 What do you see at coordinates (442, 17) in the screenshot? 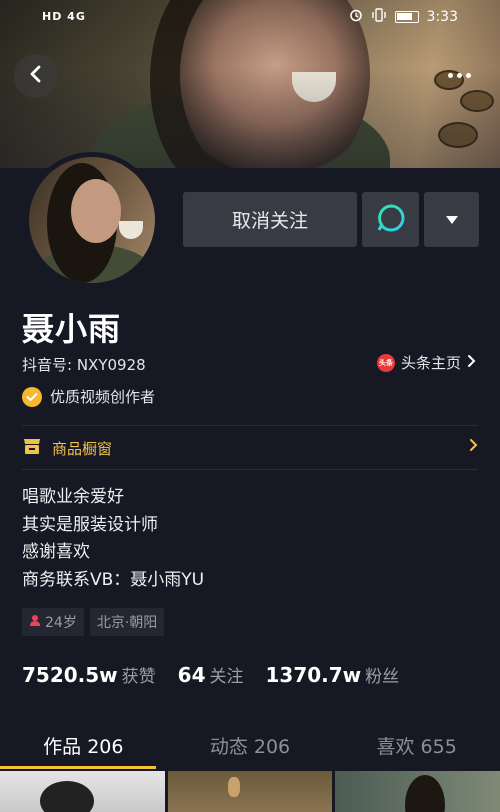
I see `clock-time: 3:33` at bounding box center [442, 17].